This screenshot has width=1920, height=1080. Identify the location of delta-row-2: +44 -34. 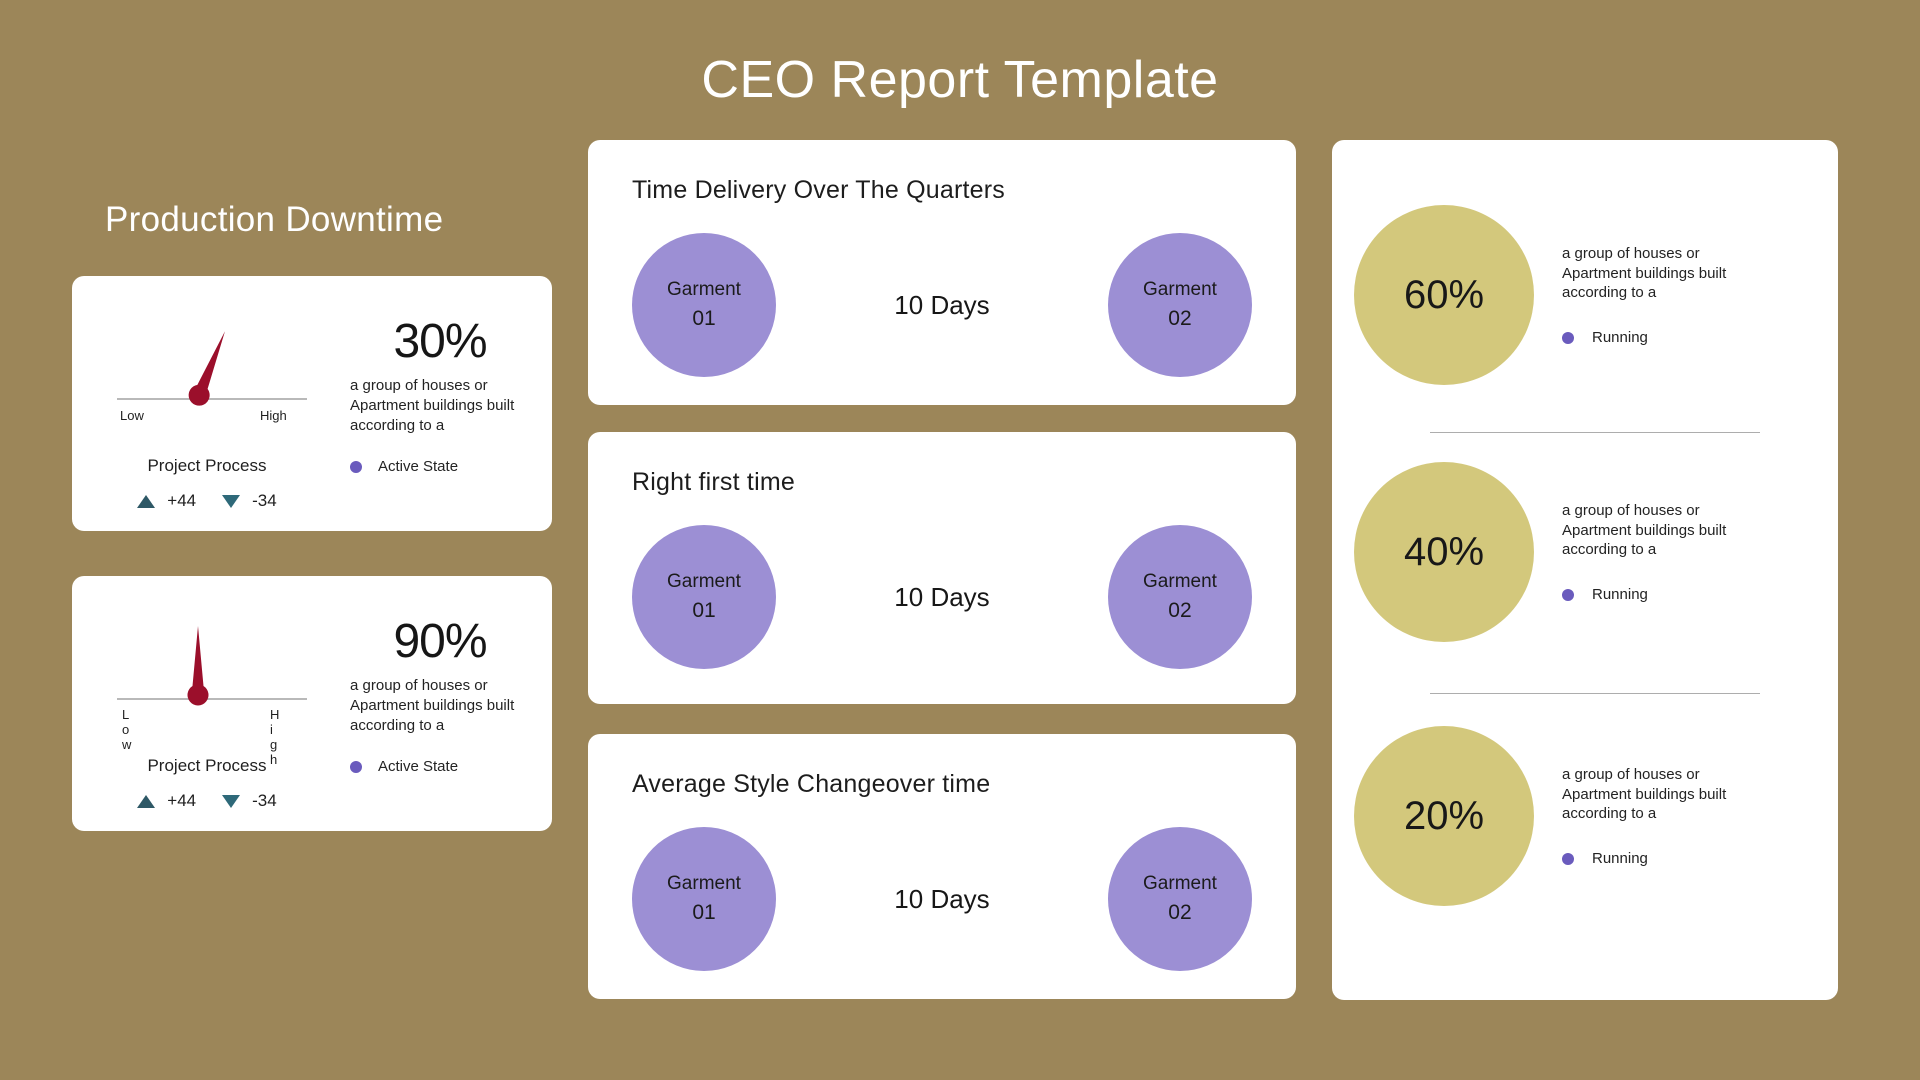
(207, 801).